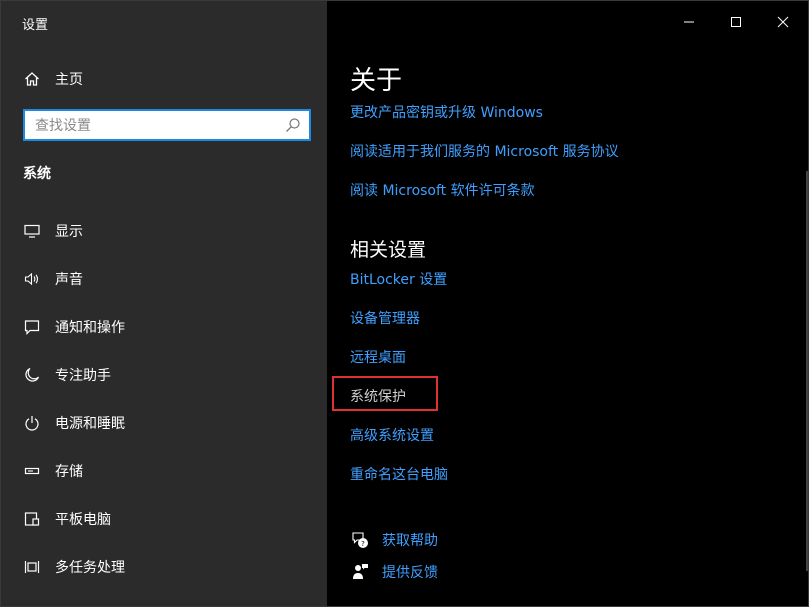  I want to click on link-services-agreement: 阅读适用于我们服务的 Microsoft 服务协议, so click(484, 151).